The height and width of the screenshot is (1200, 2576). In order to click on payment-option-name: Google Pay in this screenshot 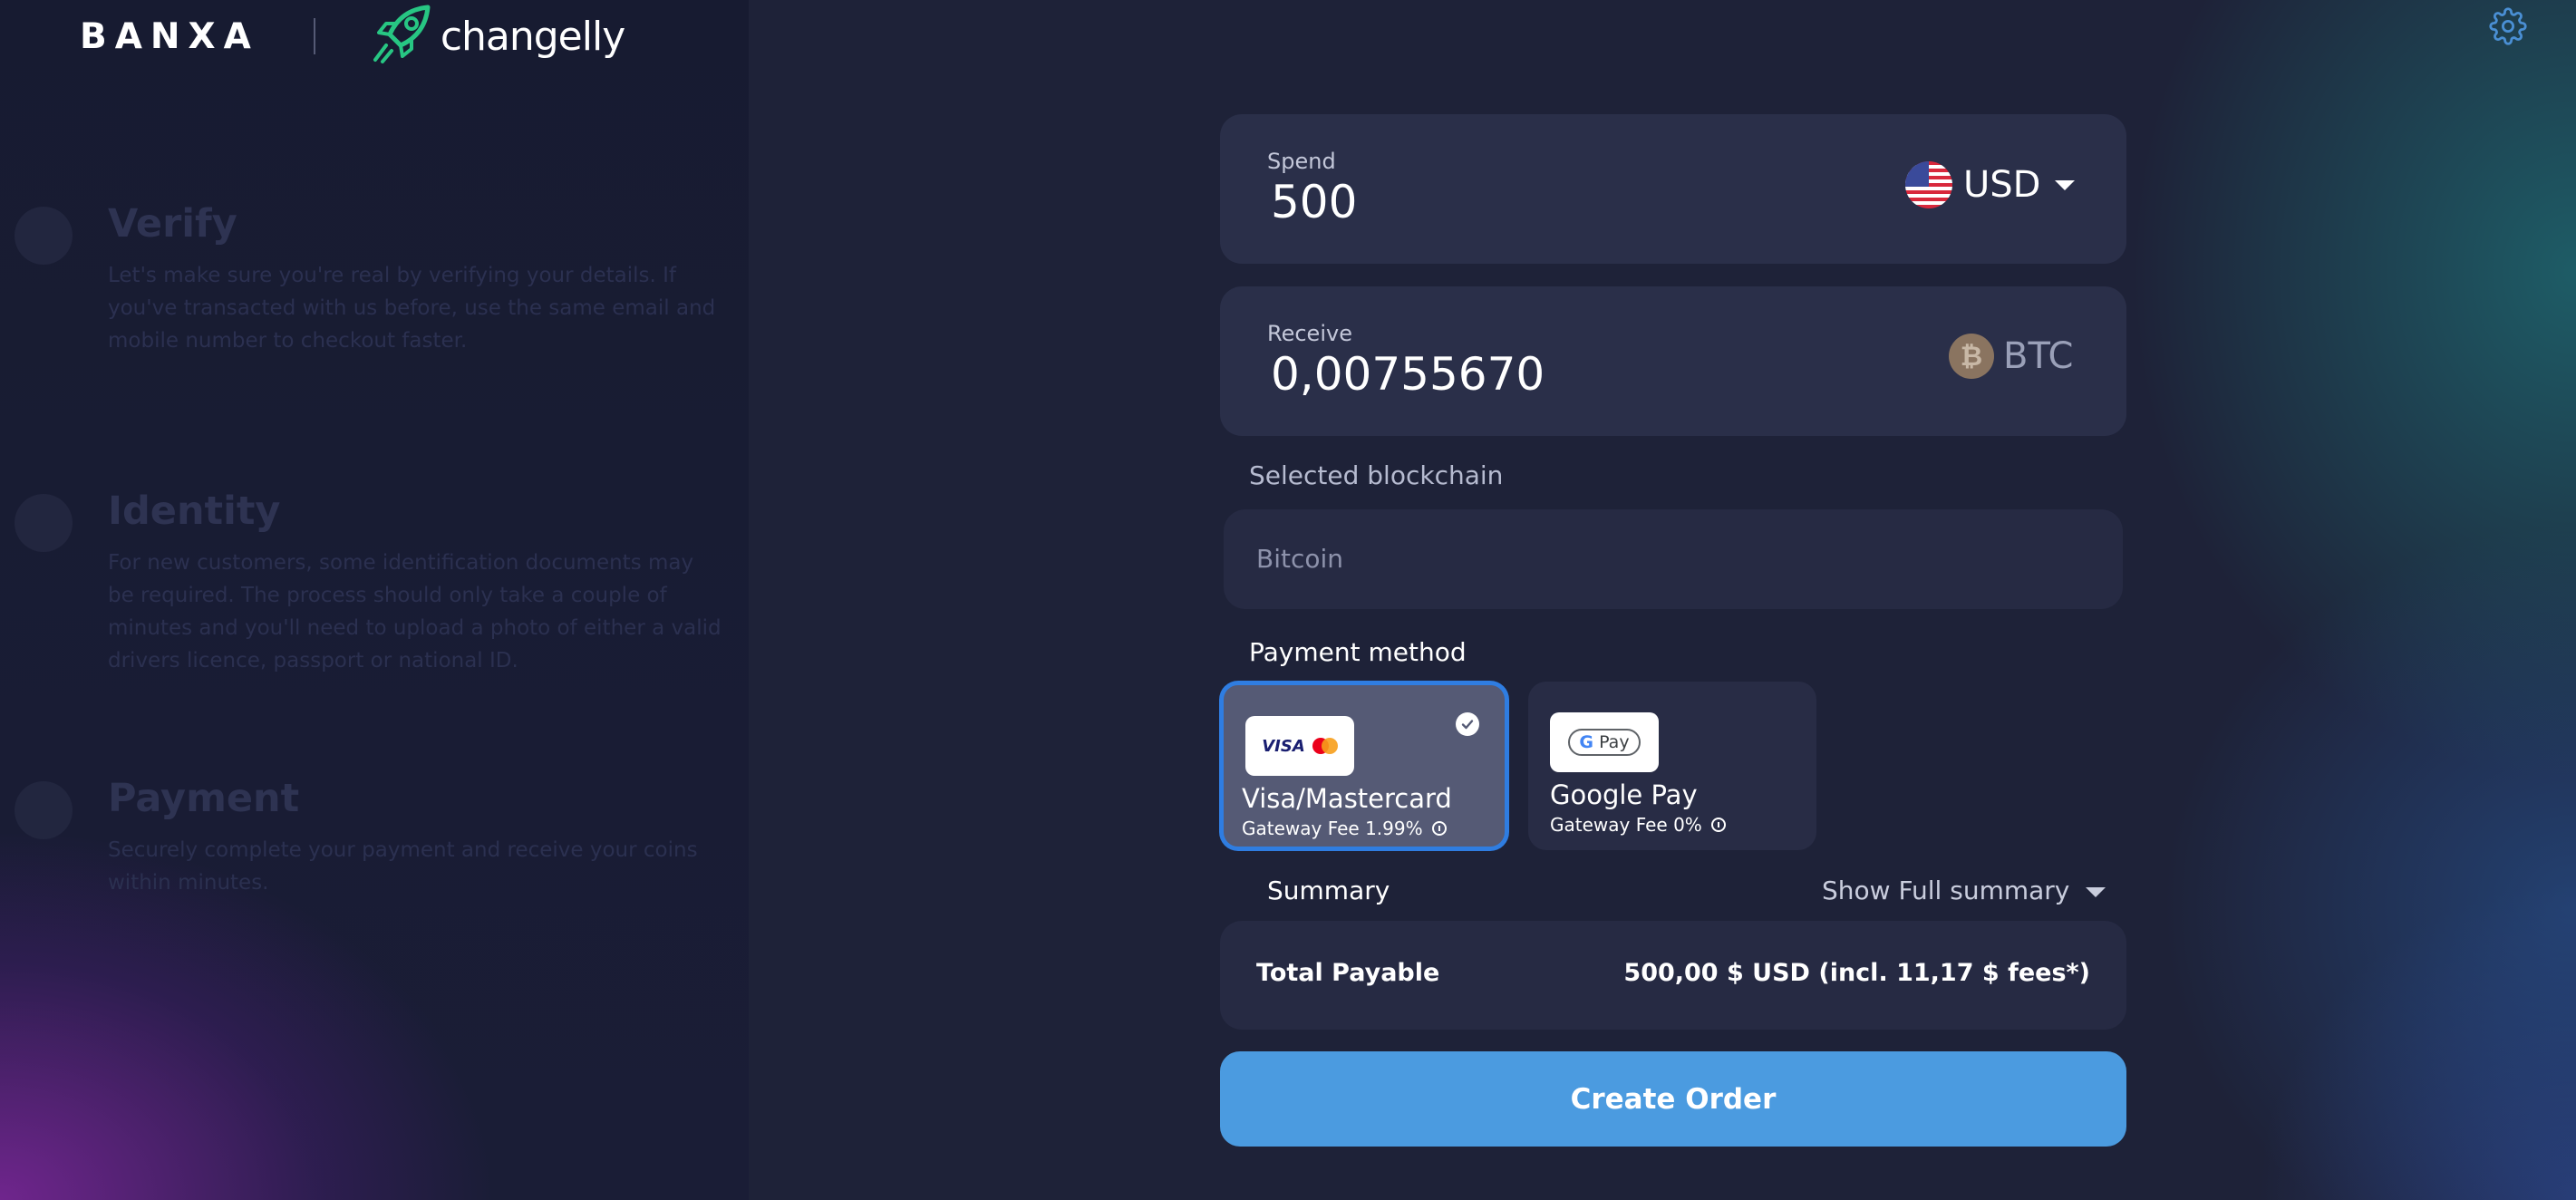, I will do `click(1624, 794)`.